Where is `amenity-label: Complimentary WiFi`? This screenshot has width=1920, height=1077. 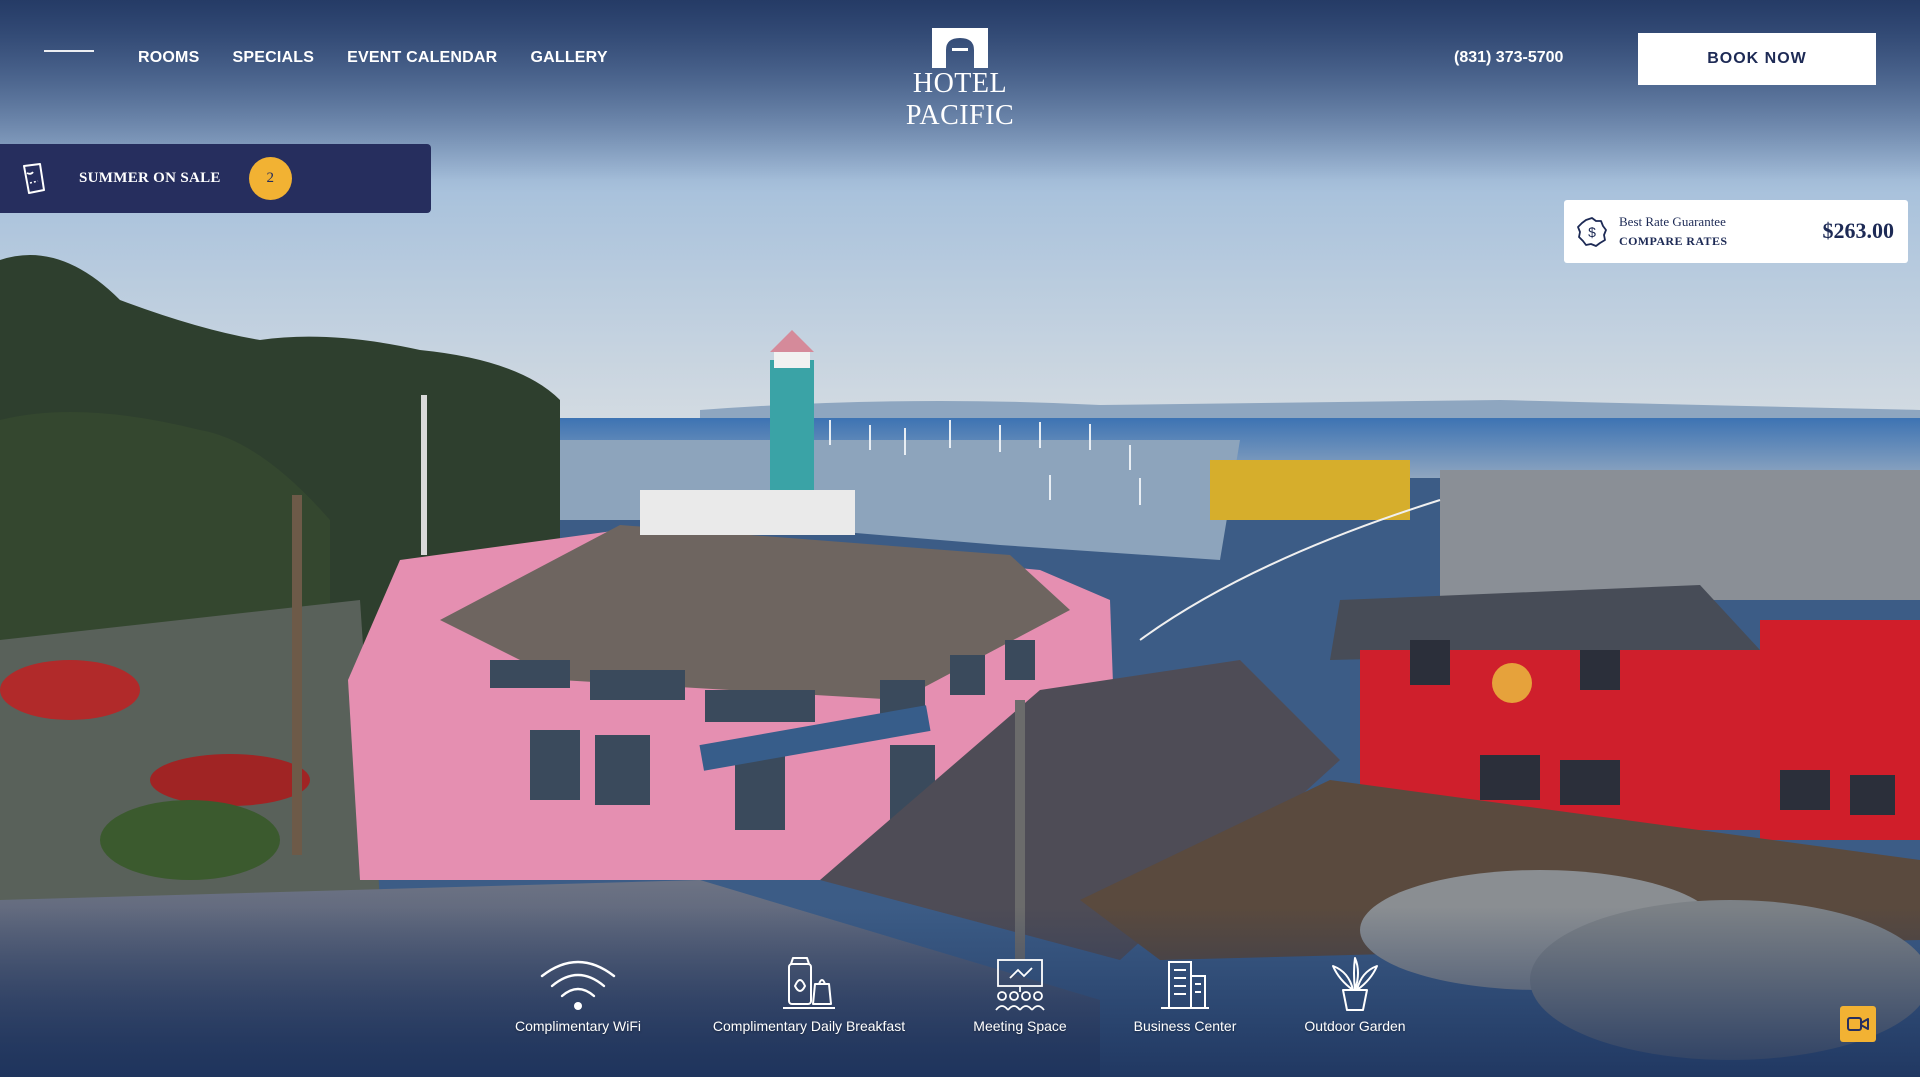
amenity-label: Complimentary WiFi is located at coordinates (577, 1026).